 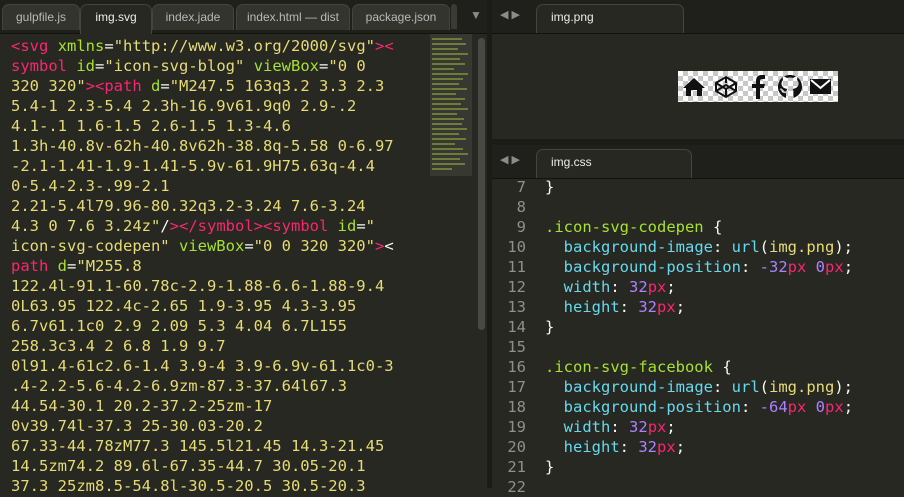 What do you see at coordinates (591, 307) in the screenshot?
I see `code-token: height` at bounding box center [591, 307].